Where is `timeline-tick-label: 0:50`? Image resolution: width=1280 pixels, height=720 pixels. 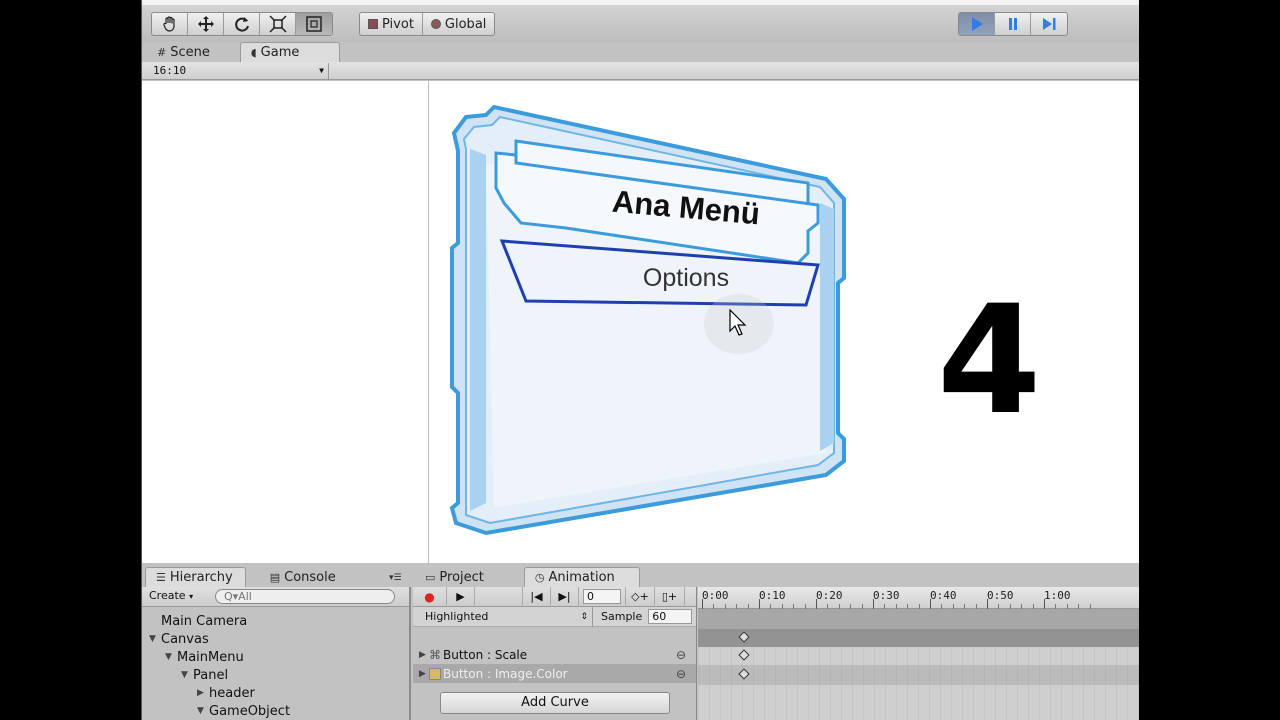 timeline-tick-label: 0:50 is located at coordinates (1000, 595).